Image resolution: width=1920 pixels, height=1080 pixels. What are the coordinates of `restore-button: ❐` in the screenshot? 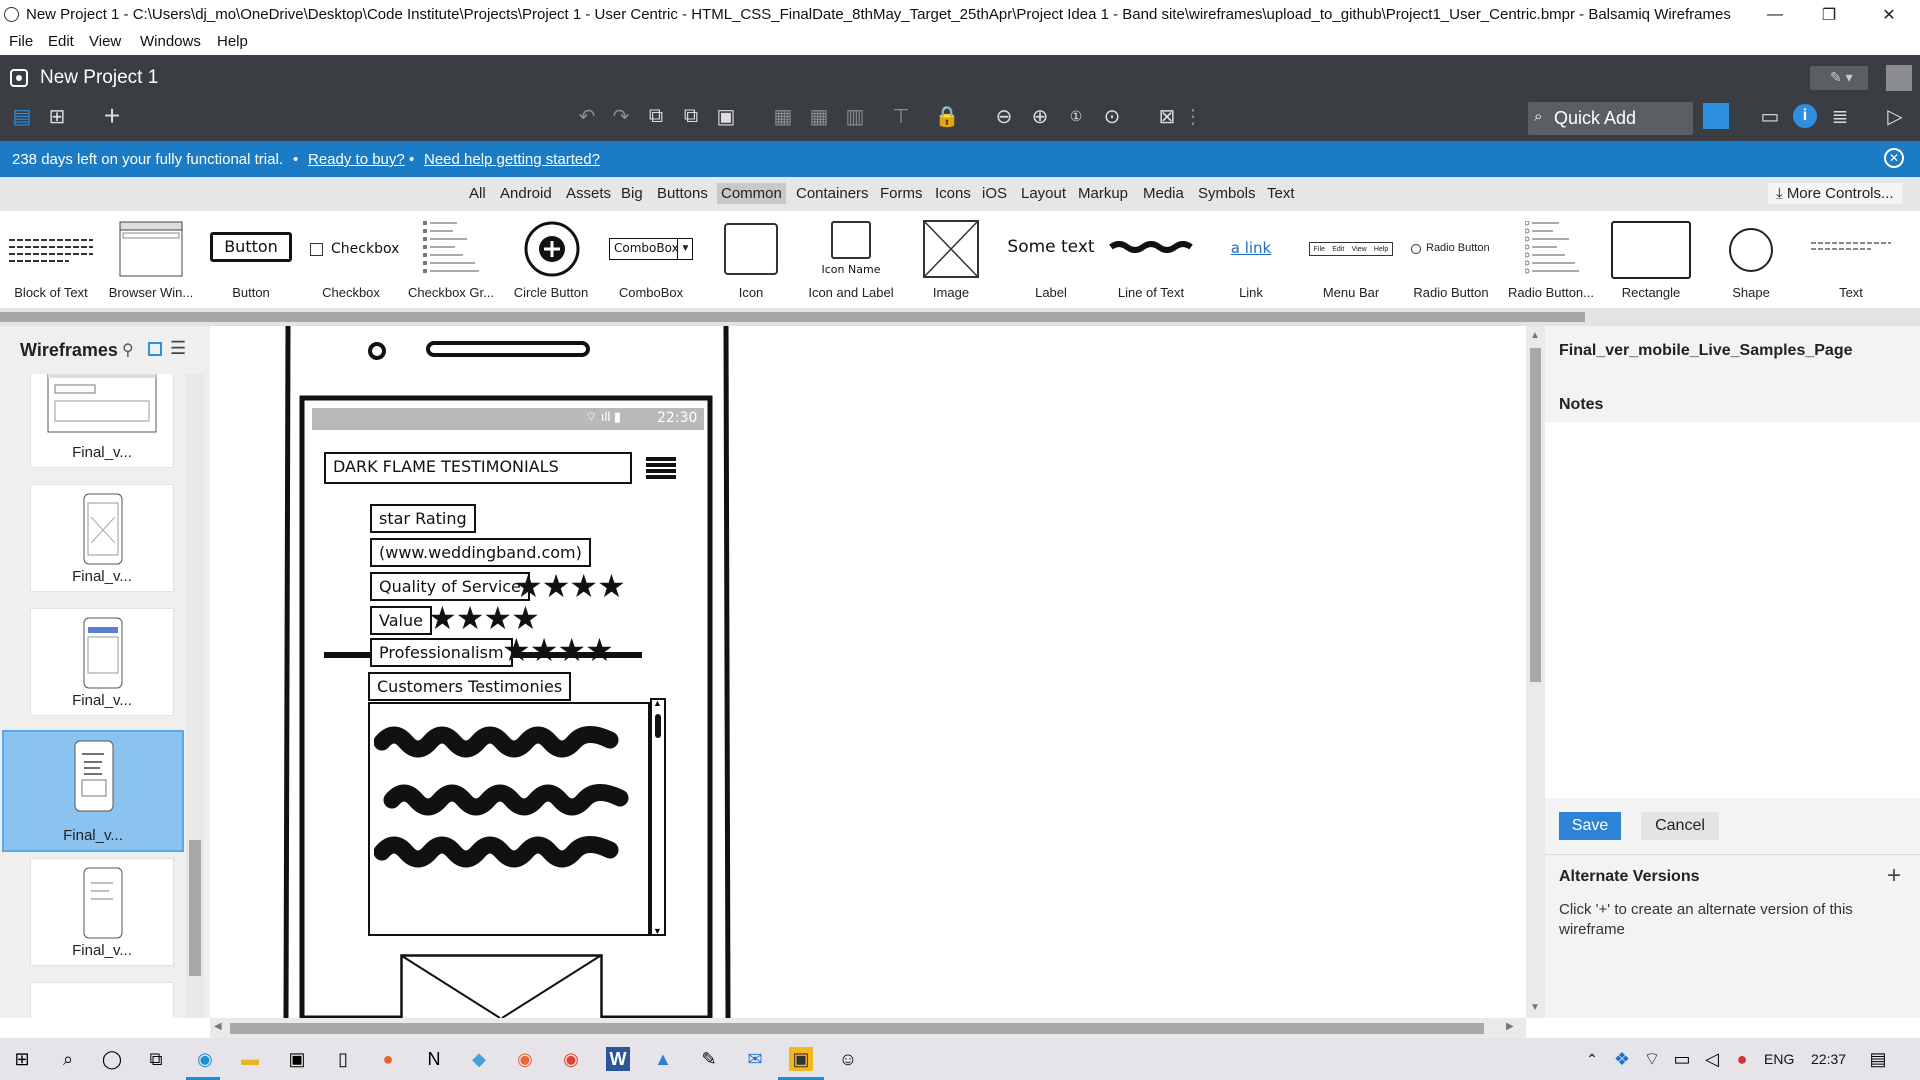 It's located at (1829, 15).